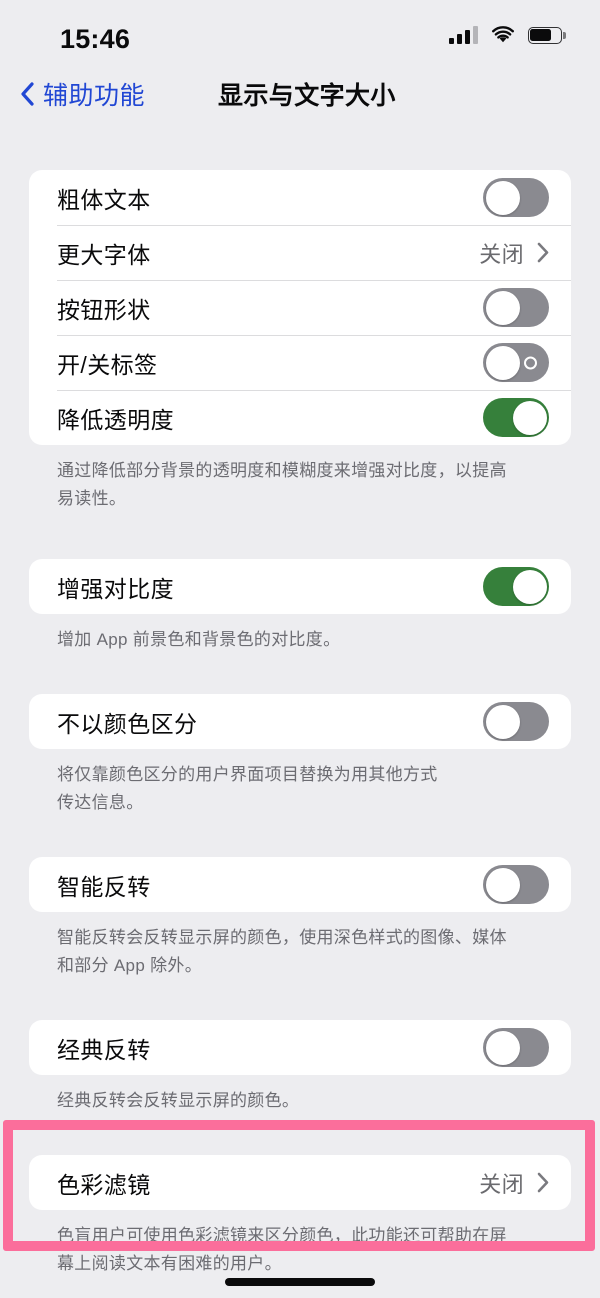  What do you see at coordinates (104, 309) in the screenshot?
I see `row-label: 按钮形状` at bounding box center [104, 309].